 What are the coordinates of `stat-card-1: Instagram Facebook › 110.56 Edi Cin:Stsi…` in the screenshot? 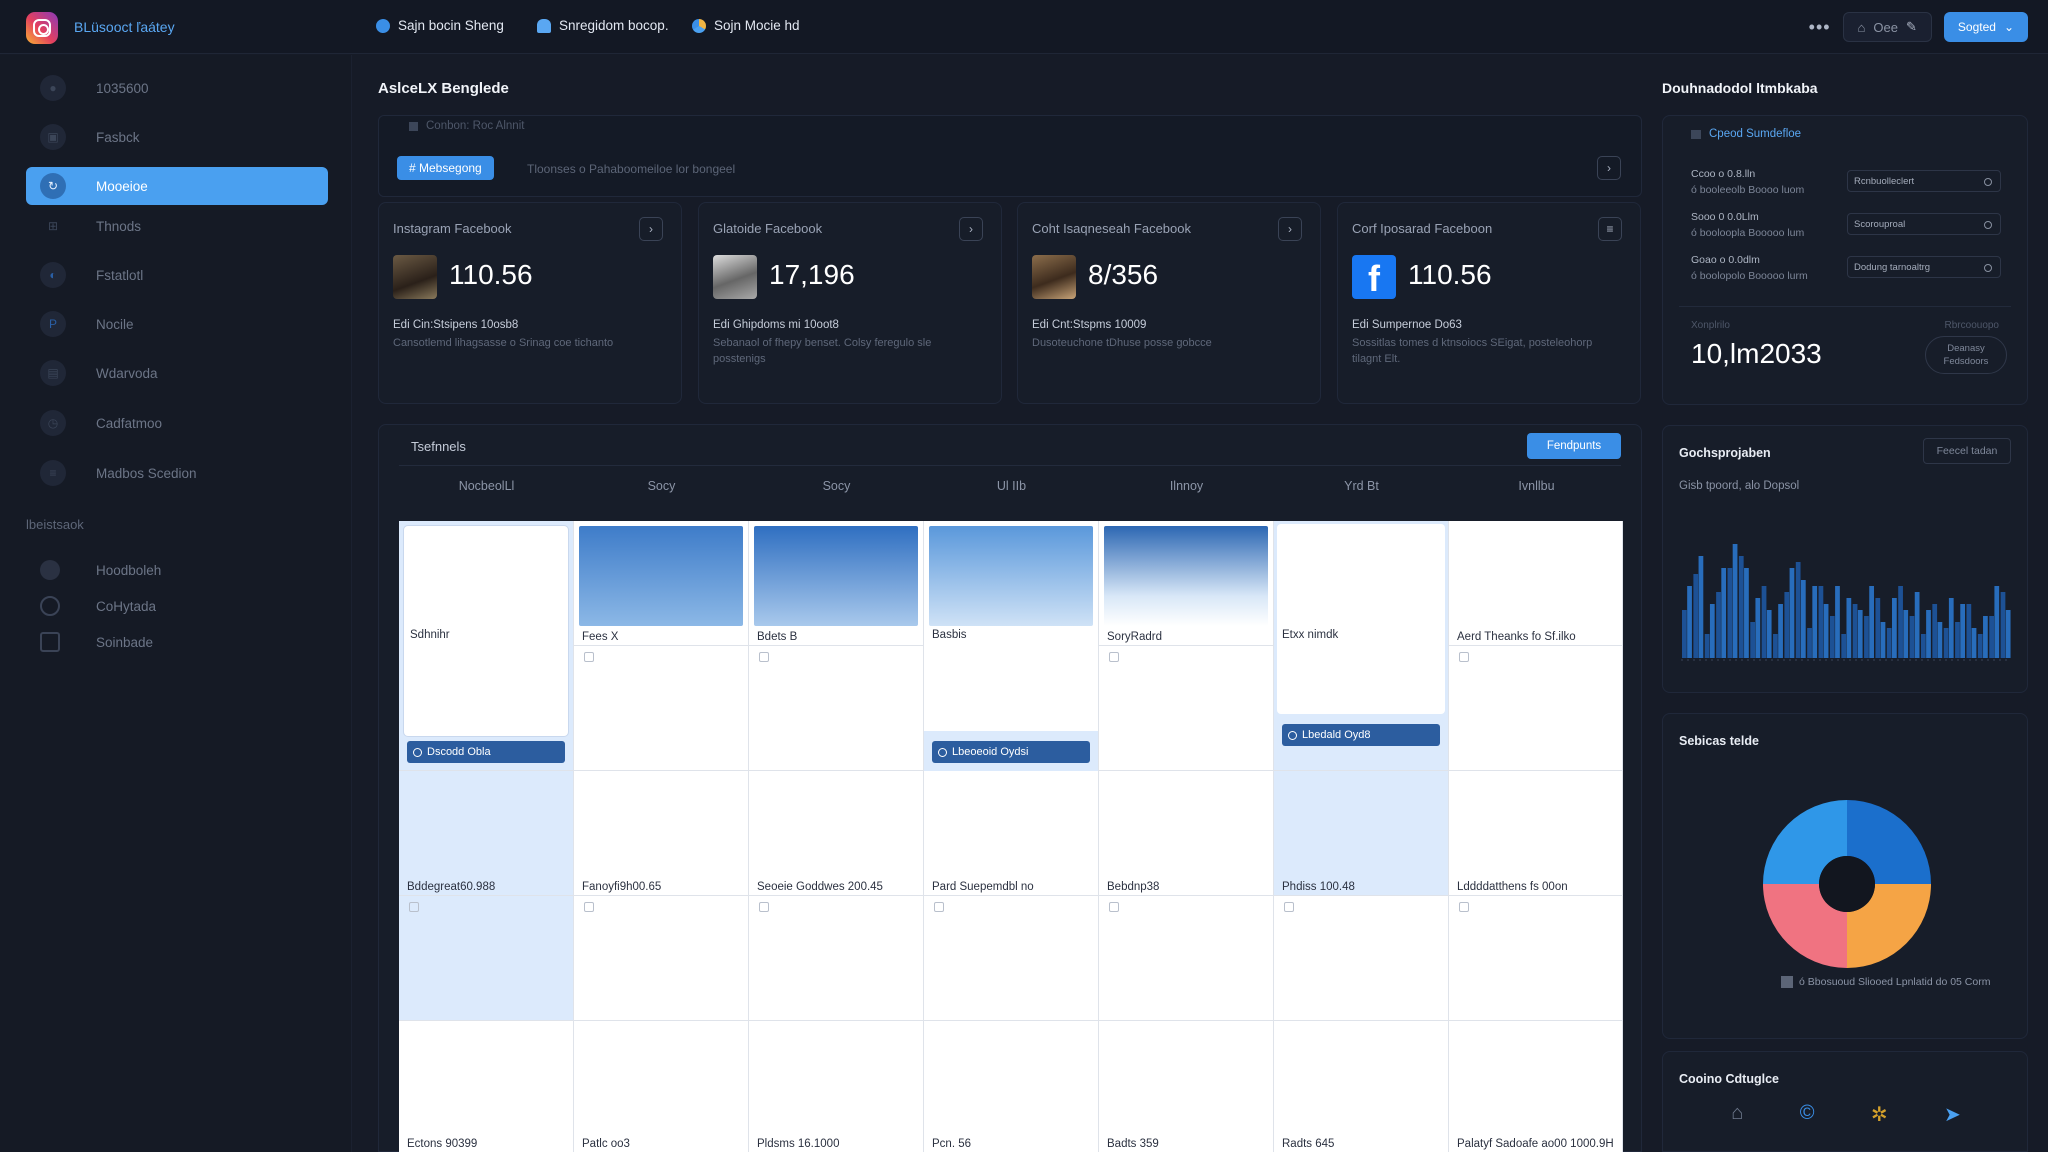 It's located at (530, 303).